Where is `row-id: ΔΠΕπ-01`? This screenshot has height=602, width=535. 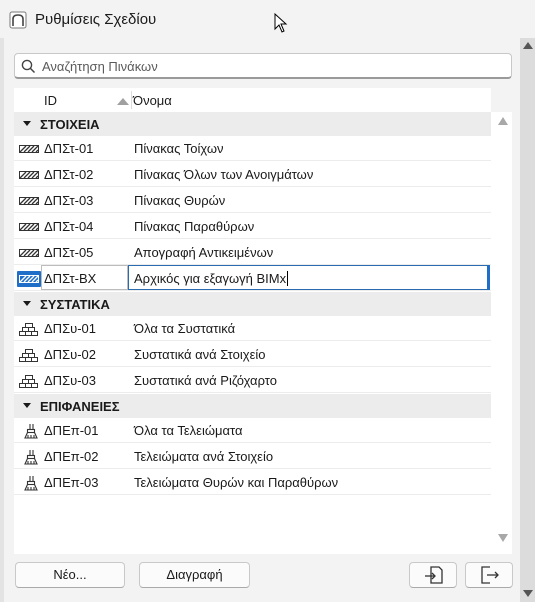
row-id: ΔΠΕπ-01 is located at coordinates (71, 430).